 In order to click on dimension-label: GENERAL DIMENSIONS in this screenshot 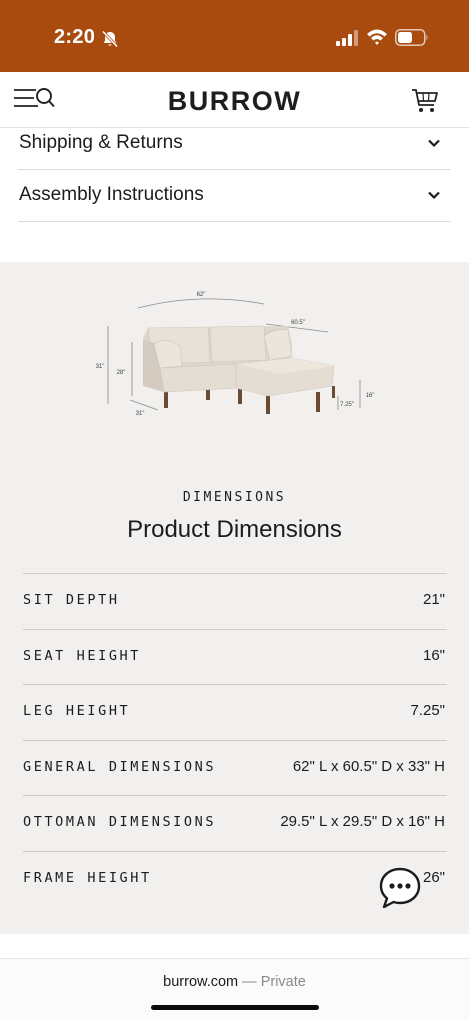, I will do `click(120, 766)`.